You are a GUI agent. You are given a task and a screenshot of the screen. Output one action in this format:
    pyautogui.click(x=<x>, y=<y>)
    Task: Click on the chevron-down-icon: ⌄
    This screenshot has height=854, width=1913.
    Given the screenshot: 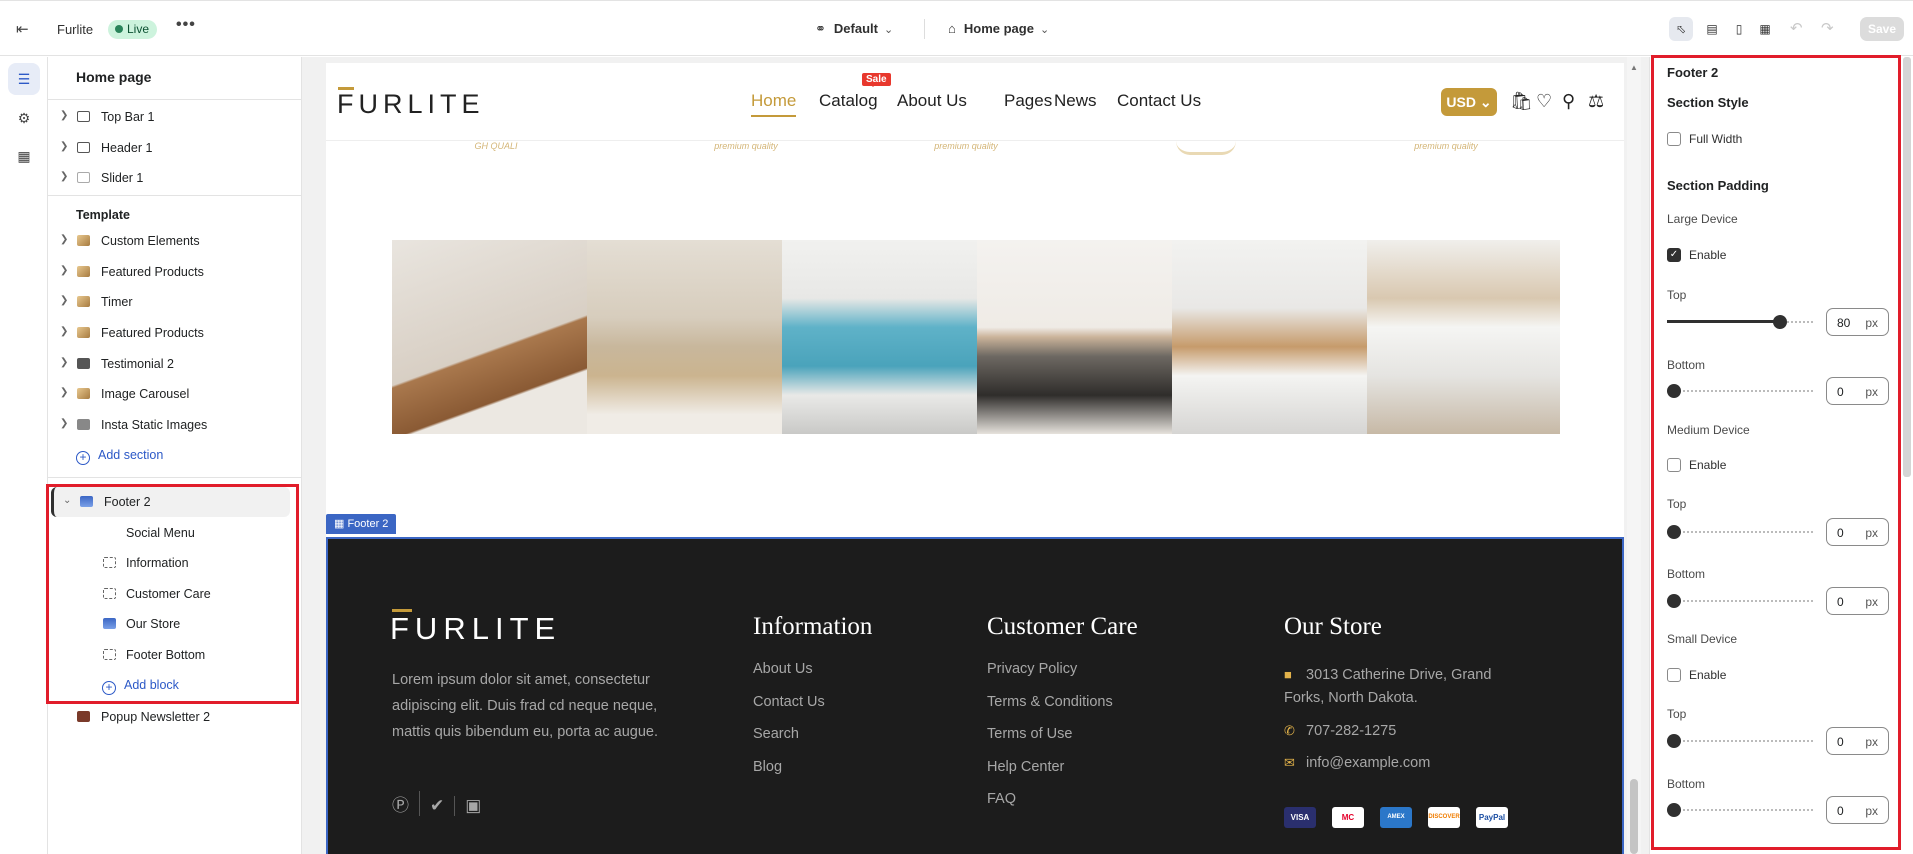 What is the action you would take?
    pyautogui.click(x=67, y=500)
    